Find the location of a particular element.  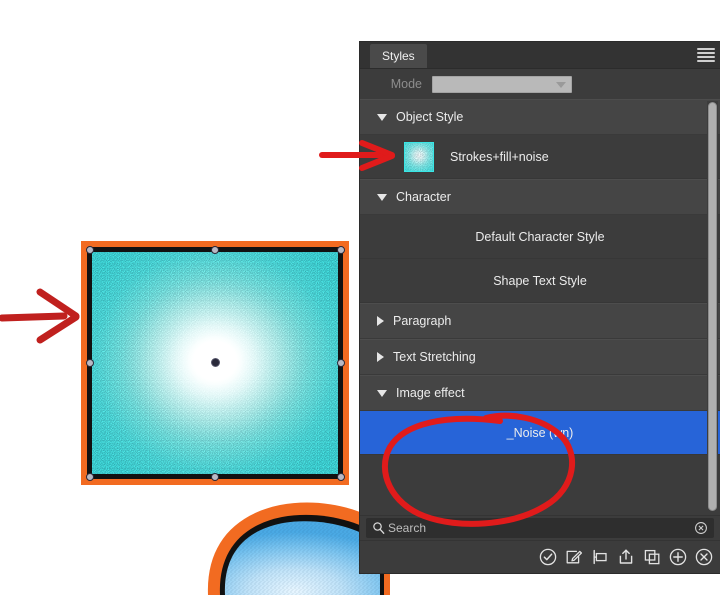

selection-handle-top-left is located at coordinates (90, 250).